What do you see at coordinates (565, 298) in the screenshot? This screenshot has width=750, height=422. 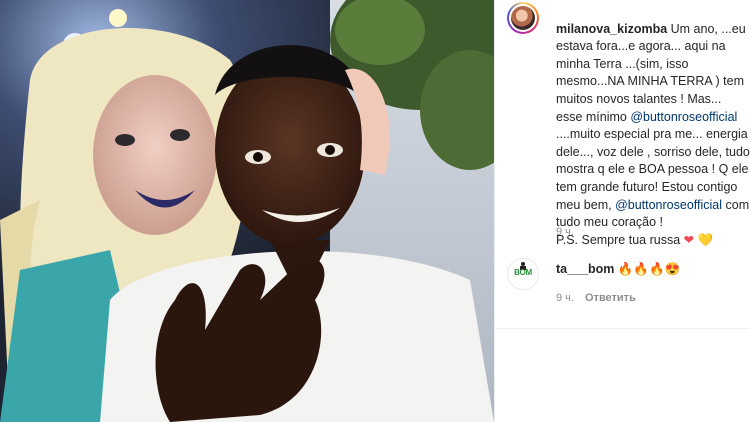 I see `comment-timestamp: 9 ч.` at bounding box center [565, 298].